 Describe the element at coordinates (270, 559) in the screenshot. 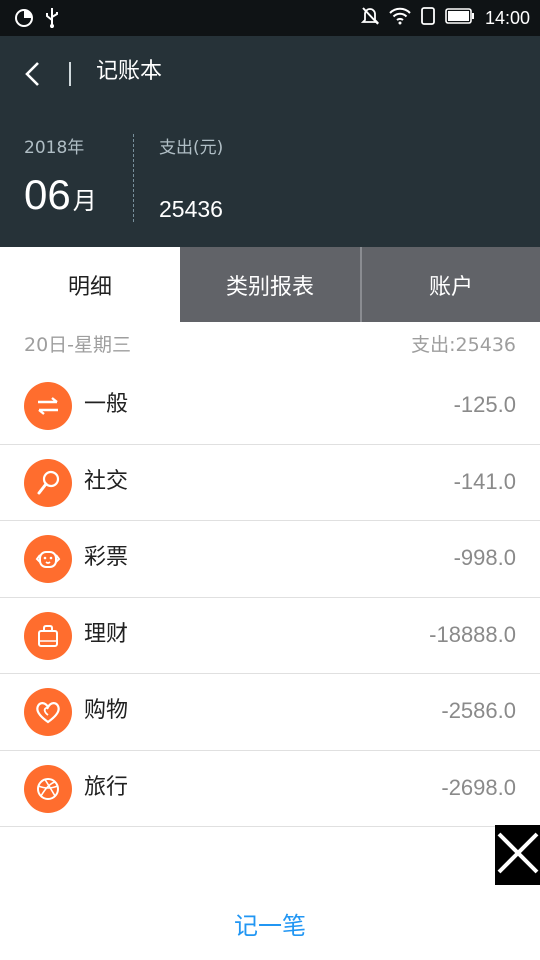

I see `list-item: 彩票 -998.0` at that location.